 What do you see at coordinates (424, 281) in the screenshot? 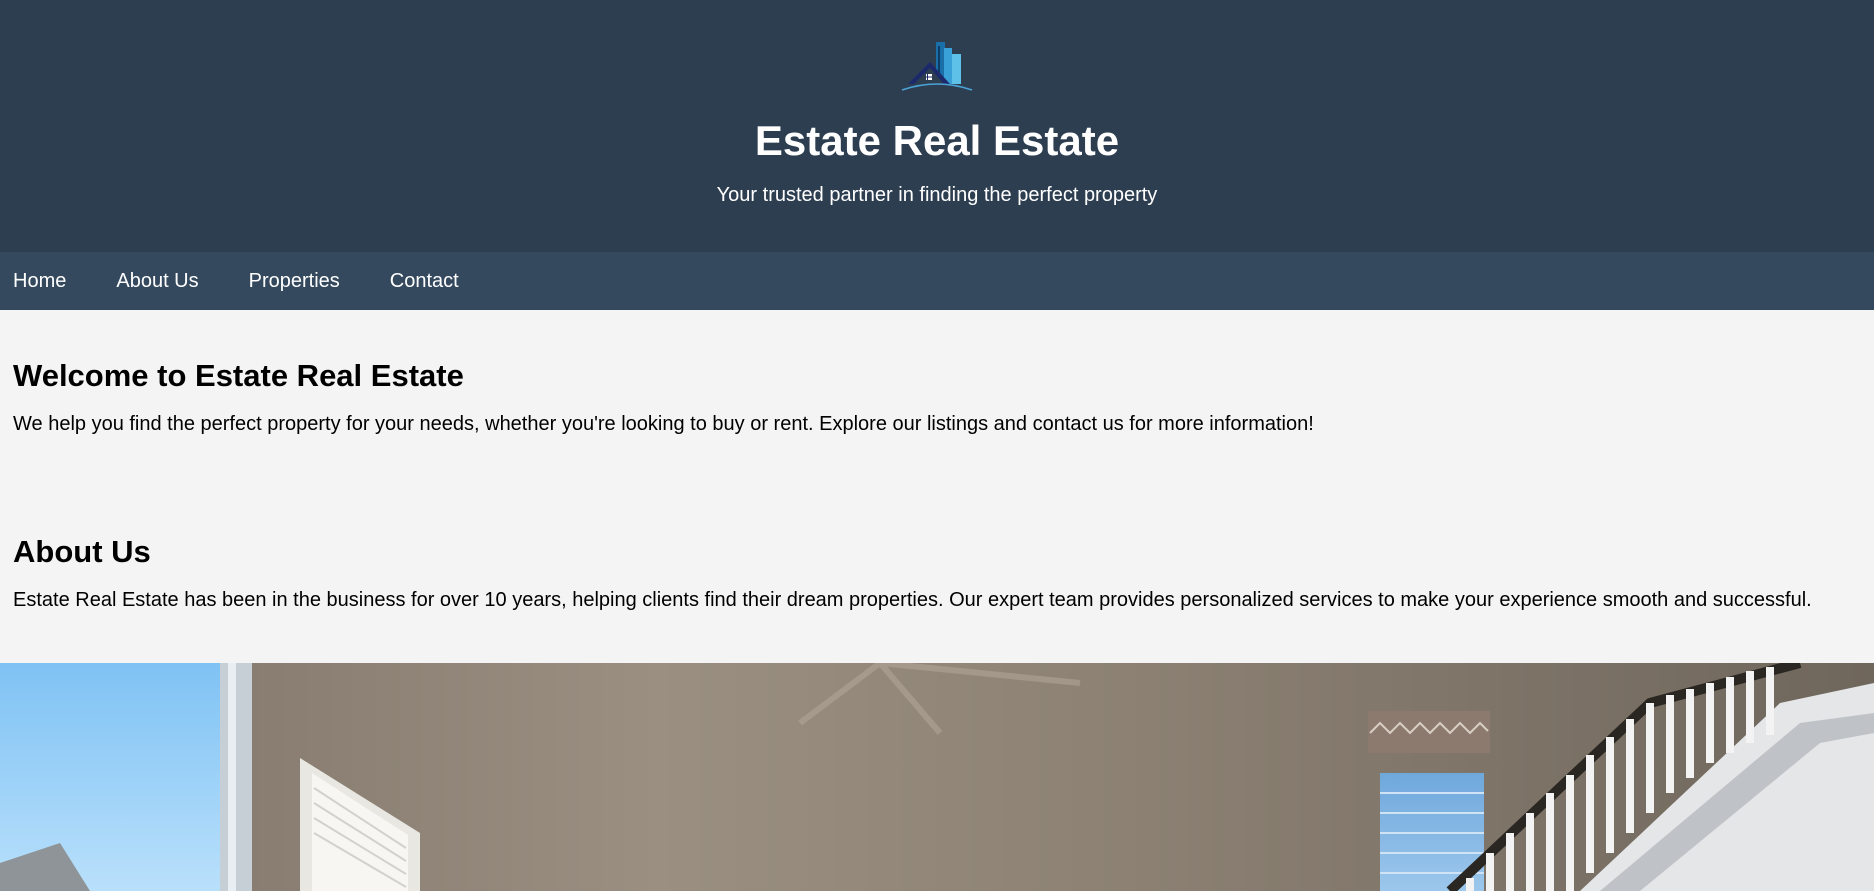
I see `nav-link-contact: Contact` at bounding box center [424, 281].